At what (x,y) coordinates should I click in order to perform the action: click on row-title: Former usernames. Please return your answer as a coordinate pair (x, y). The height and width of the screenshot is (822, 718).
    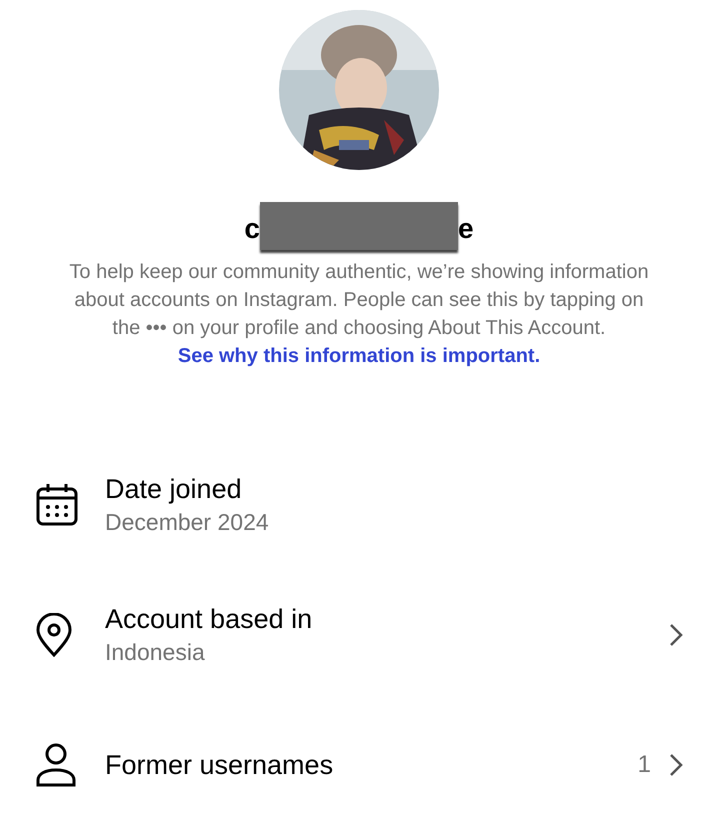
    Looking at the image, I should click on (219, 765).